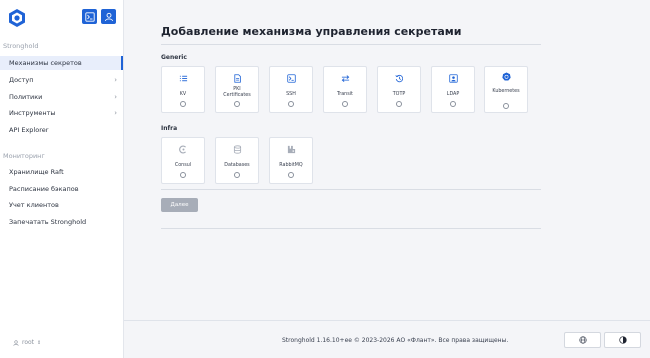 The height and width of the screenshot is (358, 650). Describe the element at coordinates (48, 222) in the screenshot. I see `sidebar-item-label: Запечатать Stronghold` at that location.